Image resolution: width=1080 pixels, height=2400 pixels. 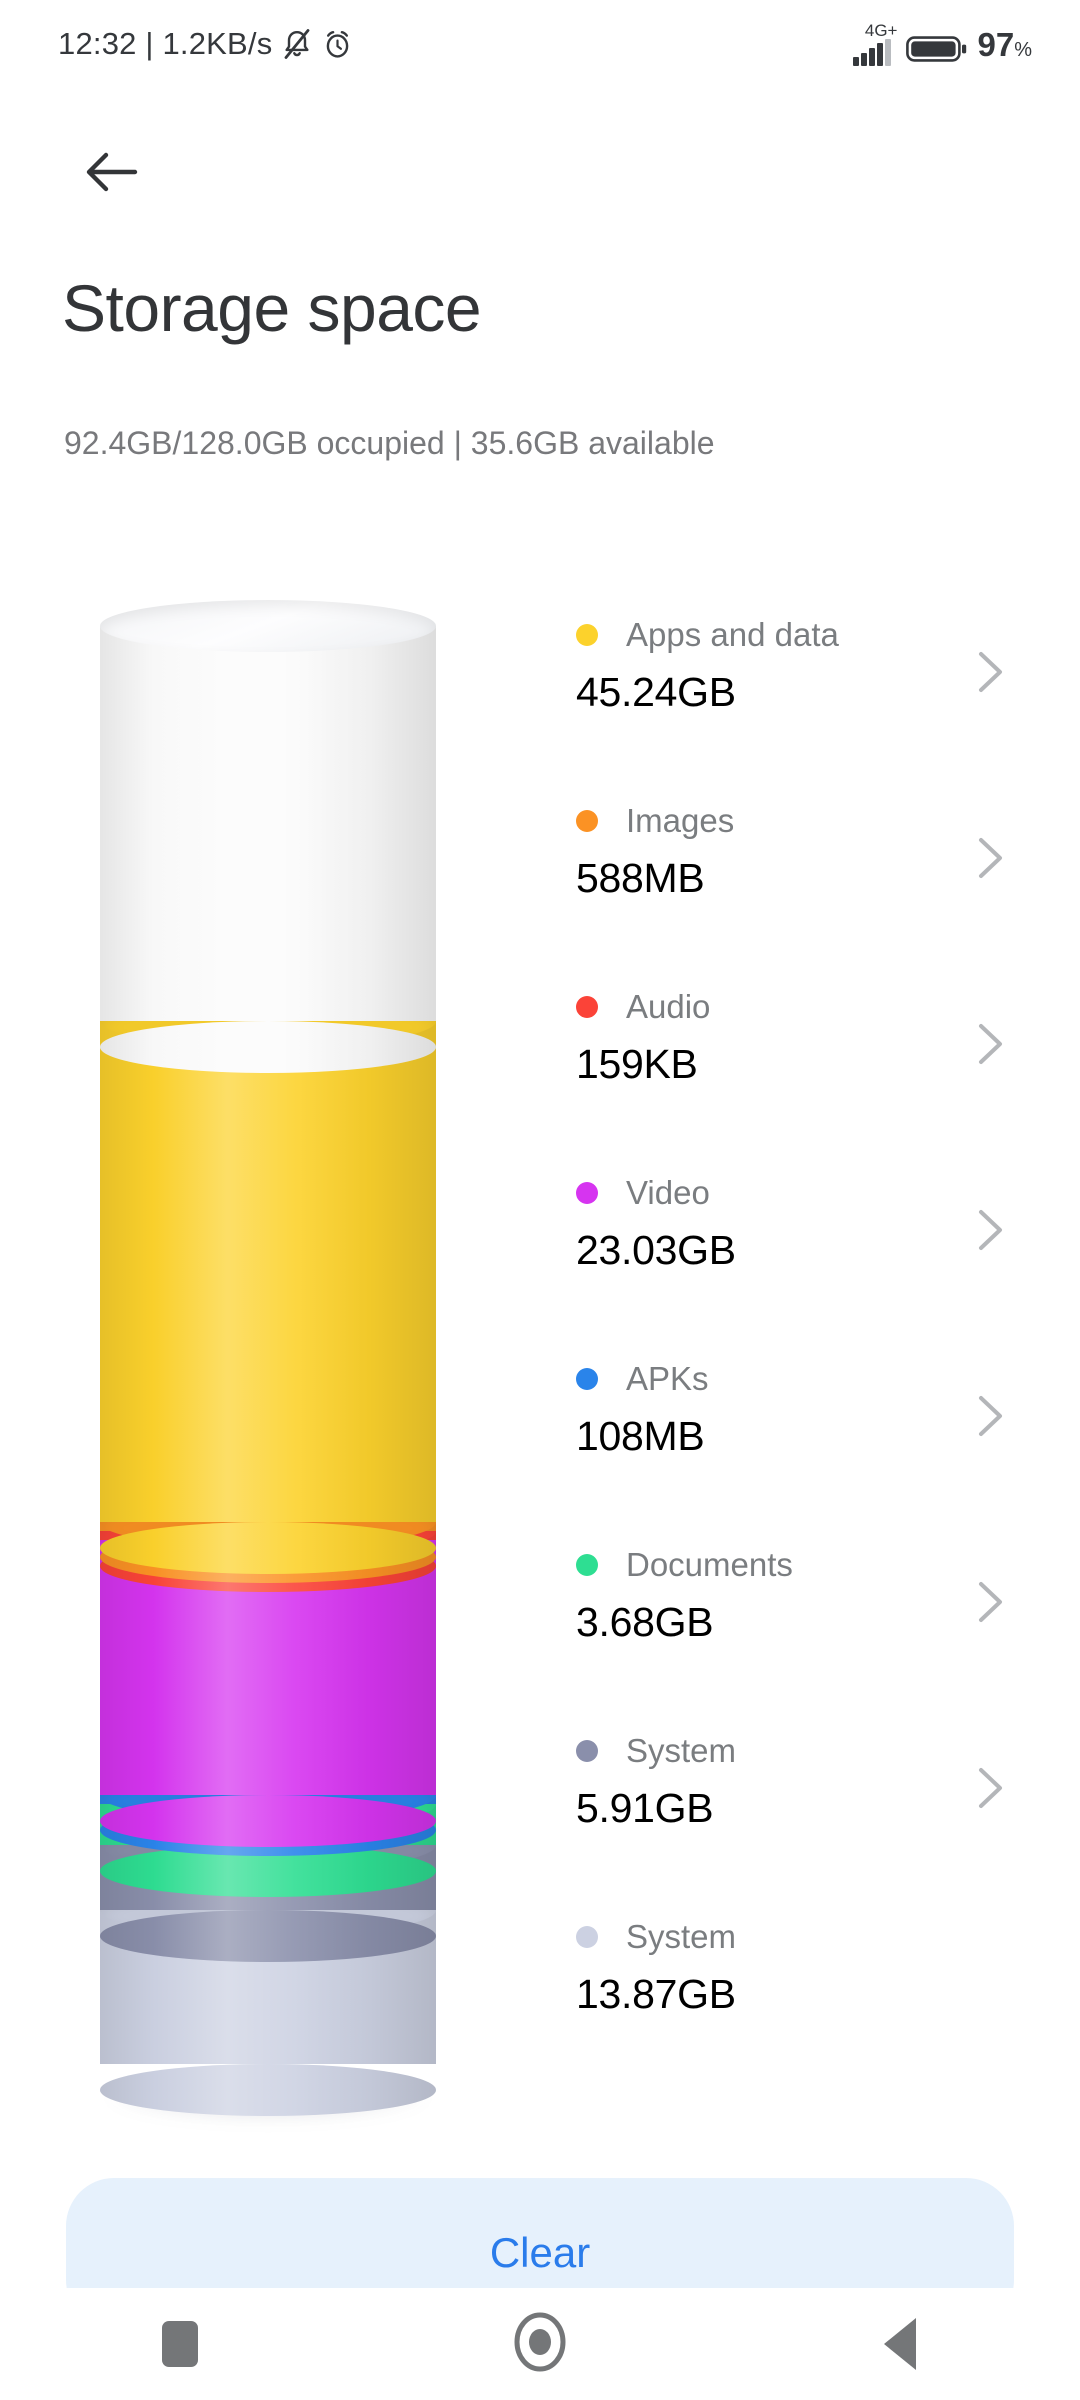 I want to click on storage-category-row: APKs 108MB, so click(x=804, y=1437).